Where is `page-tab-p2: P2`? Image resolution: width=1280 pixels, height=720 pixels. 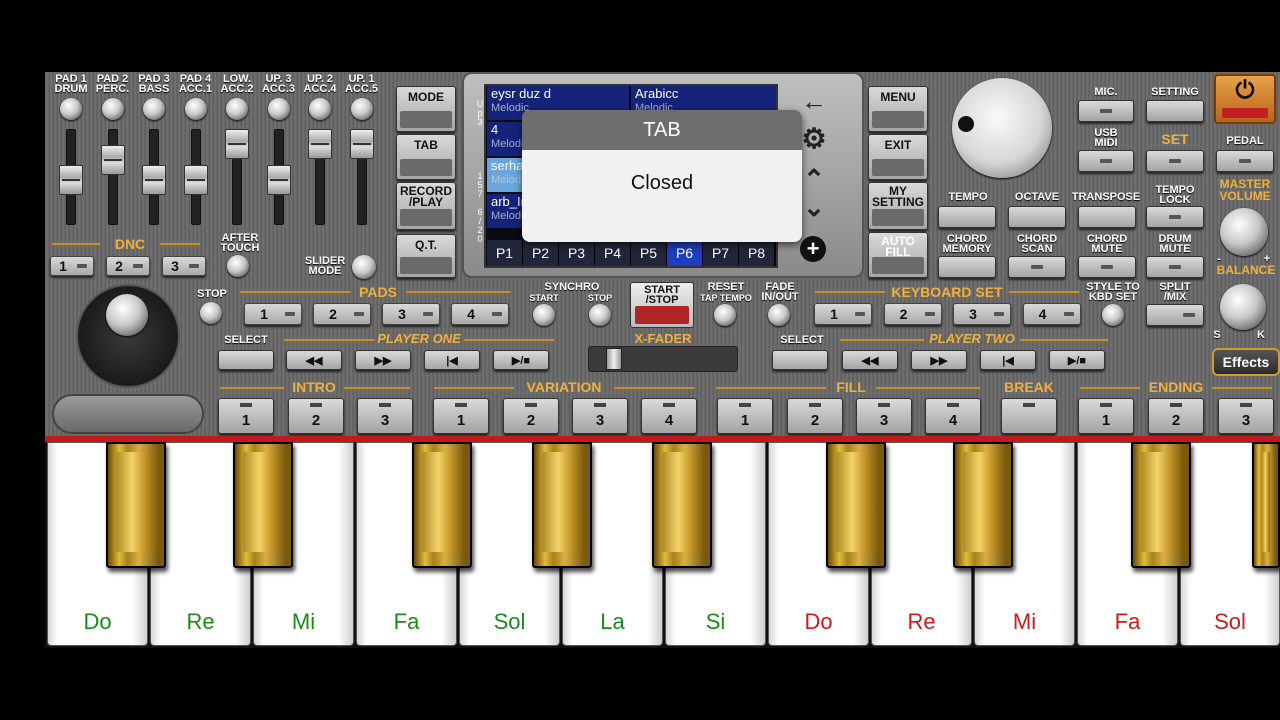
page-tab-p2: P2 is located at coordinates (541, 253).